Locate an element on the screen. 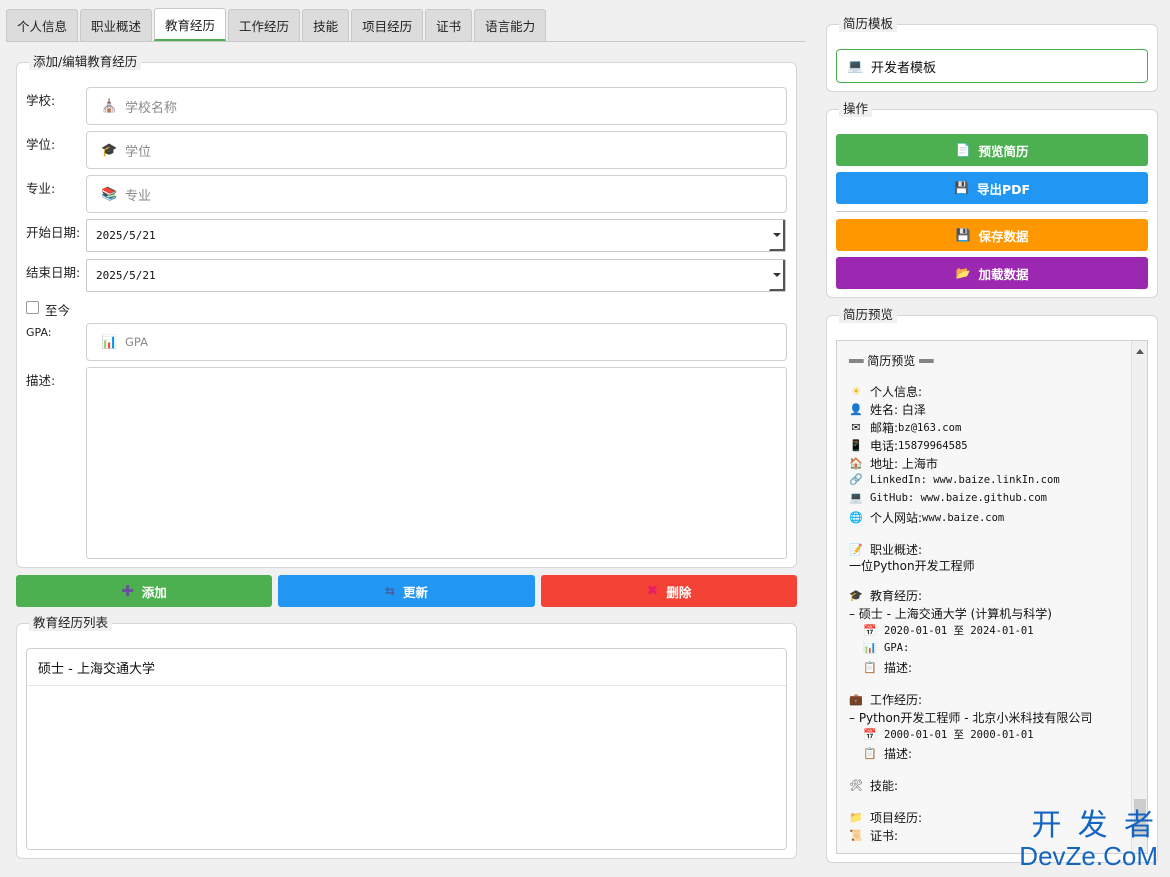 This screenshot has width=1170, height=877. preview-linkedin: 🔗 LinkedIn: www.baize.linkIn.com is located at coordinates (954, 479).